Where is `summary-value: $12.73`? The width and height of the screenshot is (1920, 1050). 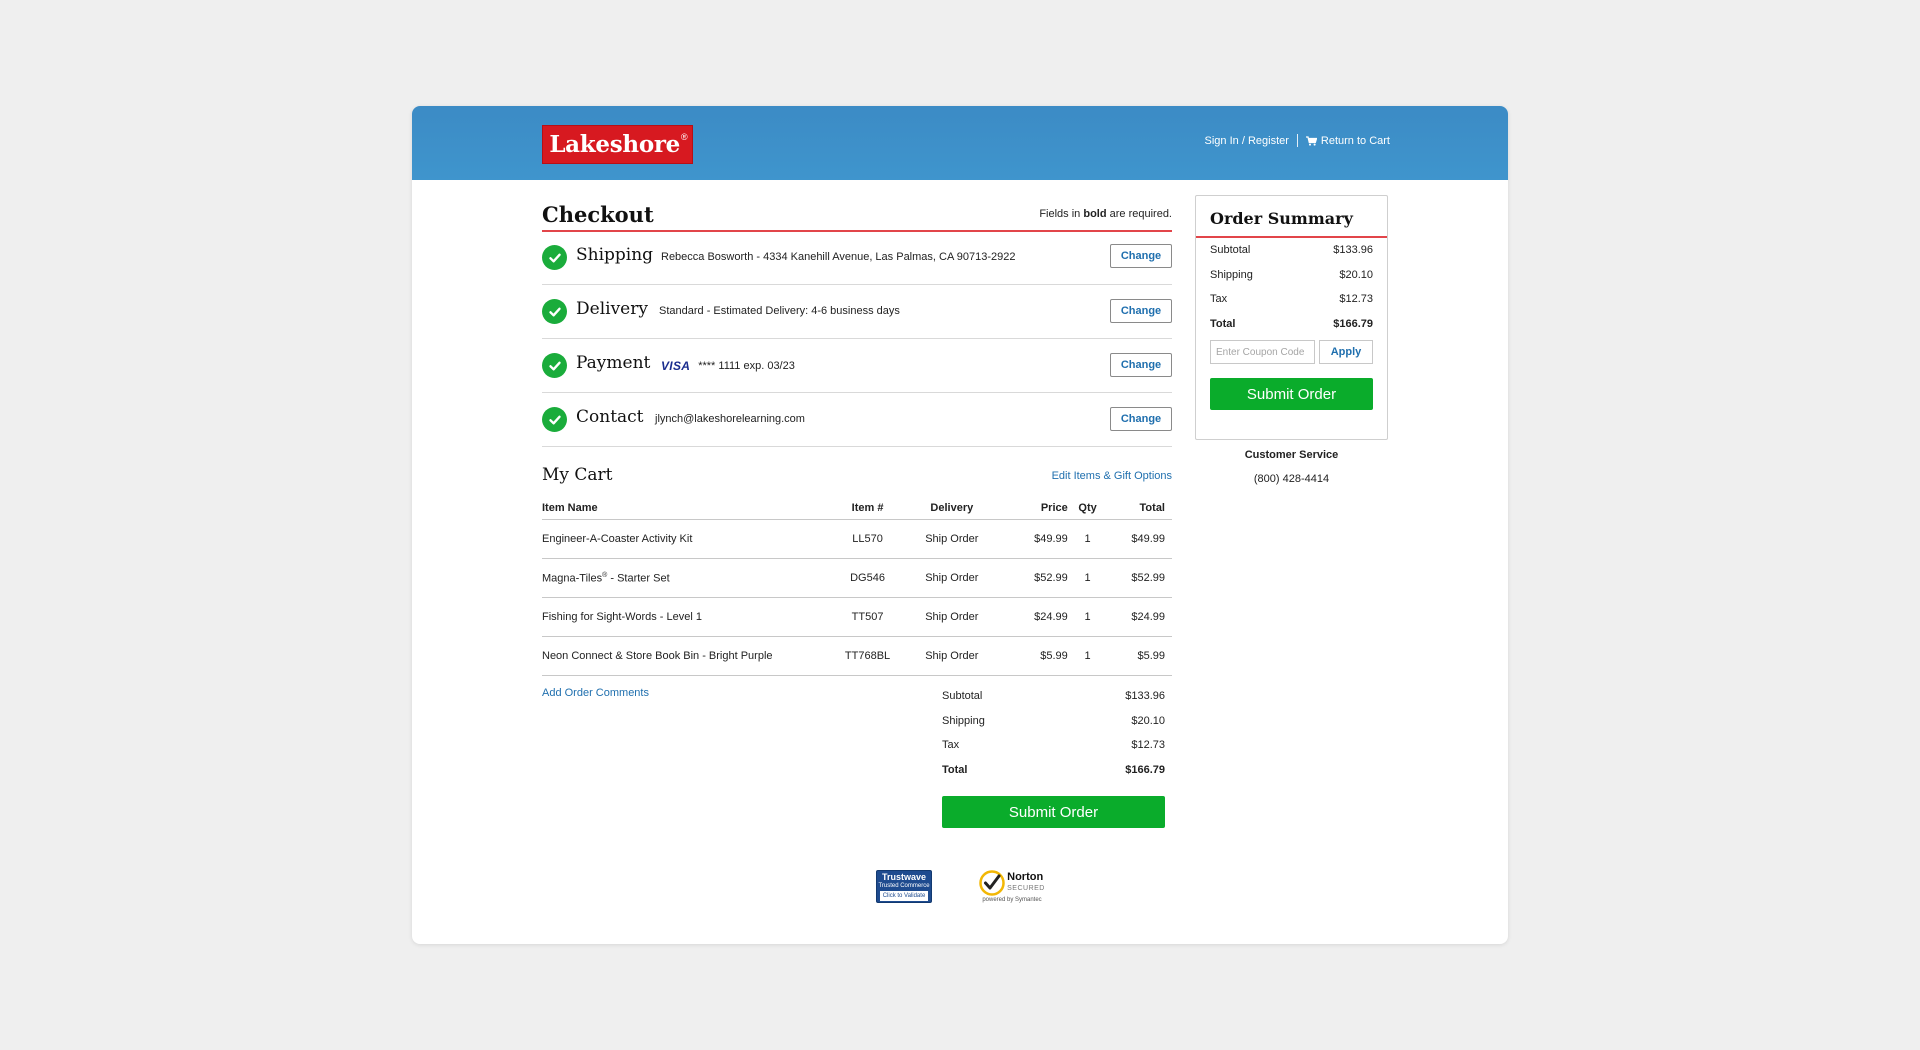
summary-value: $12.73 is located at coordinates (1356, 299).